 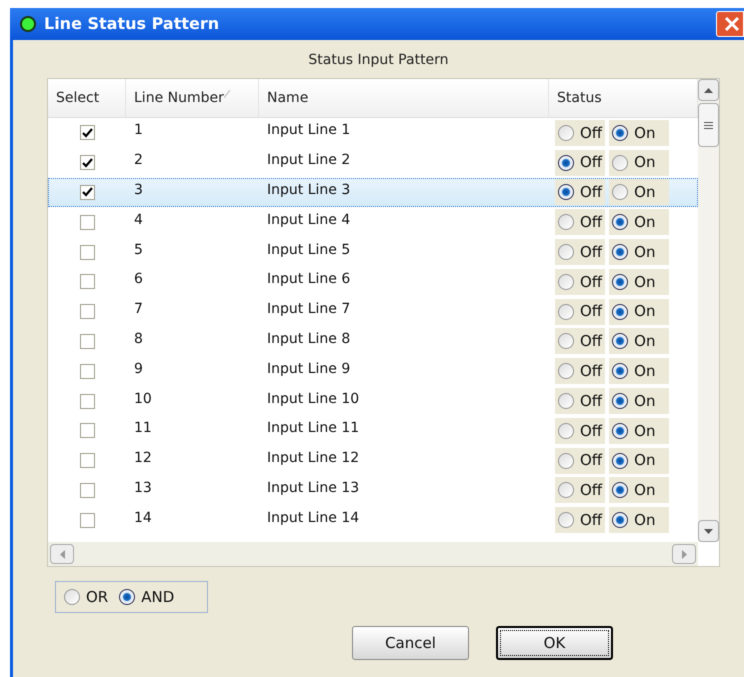 What do you see at coordinates (138, 190) in the screenshot?
I see `table-cell-text: 3` at bounding box center [138, 190].